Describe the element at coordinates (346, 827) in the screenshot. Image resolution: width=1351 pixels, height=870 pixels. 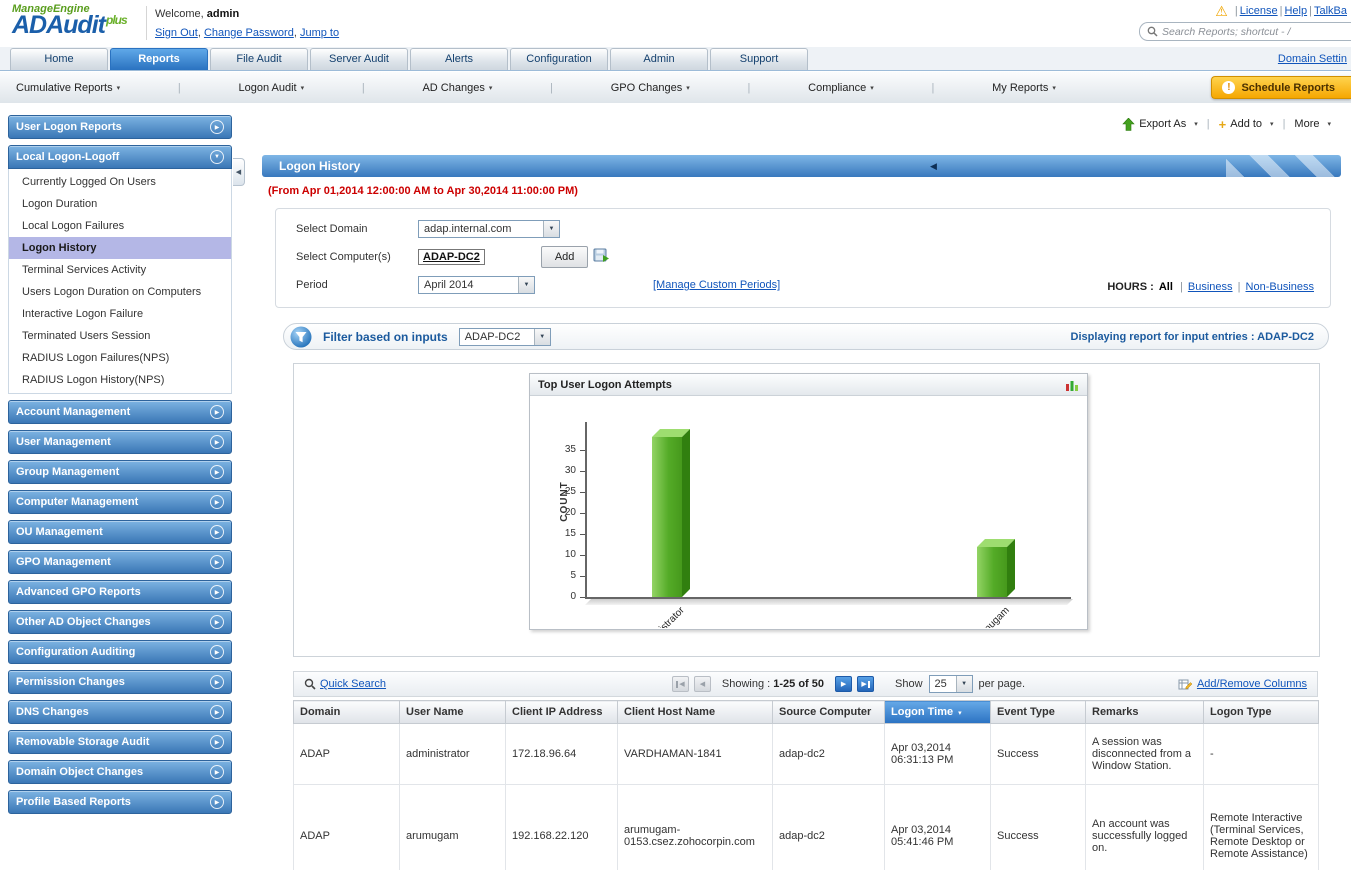
I see `table-cell: ADAP` at that location.